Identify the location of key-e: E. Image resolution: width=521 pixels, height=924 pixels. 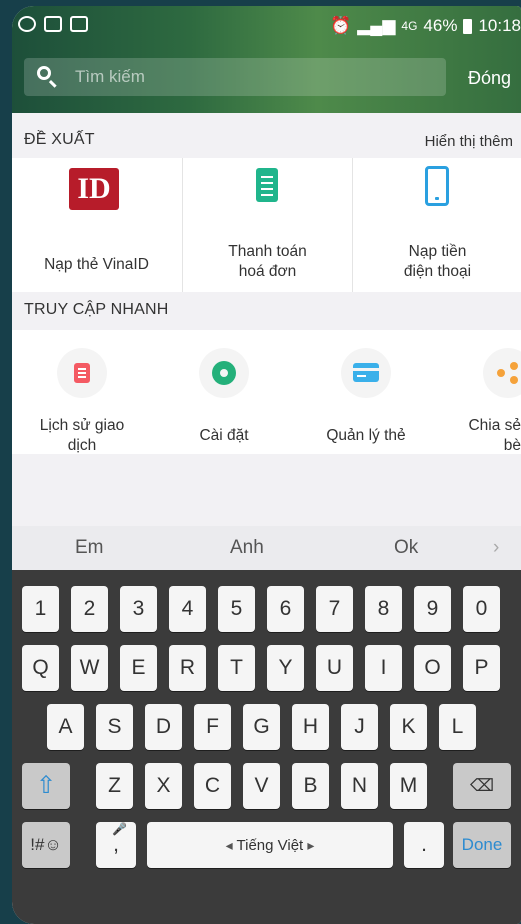
(138, 668).